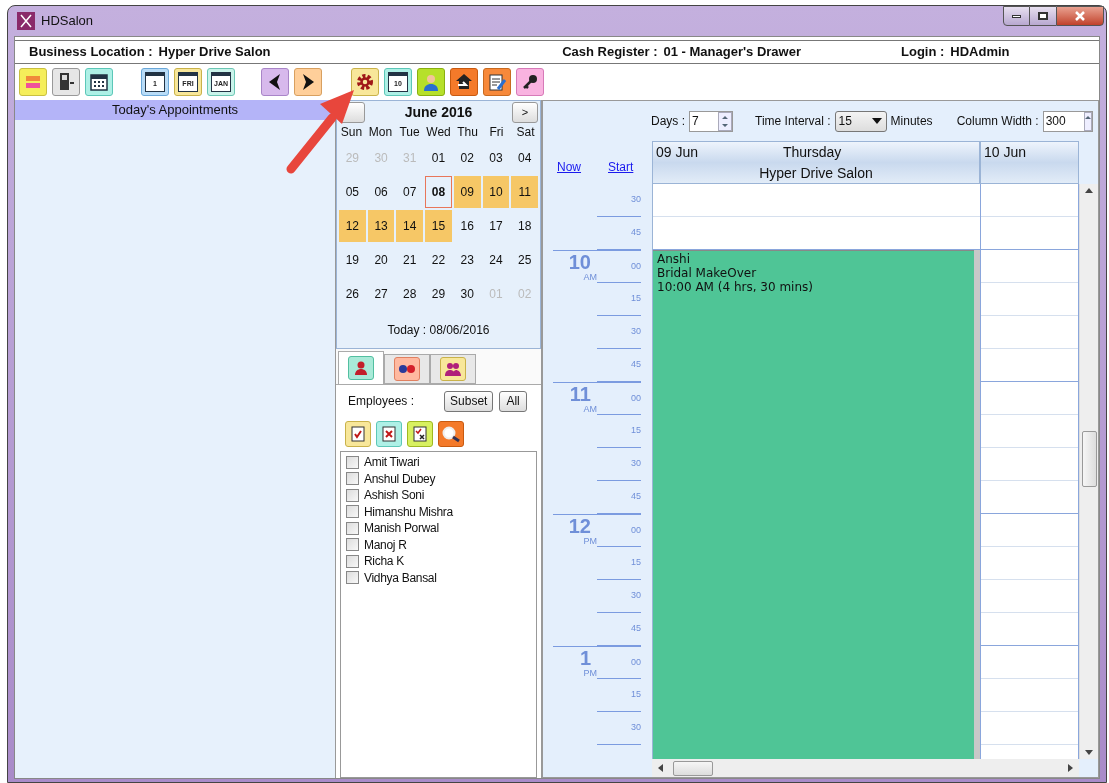 Image resolution: width=1109 pixels, height=783 pixels. Describe the element at coordinates (860, 121) in the screenshot. I see `interval-dropdown: 15` at that location.